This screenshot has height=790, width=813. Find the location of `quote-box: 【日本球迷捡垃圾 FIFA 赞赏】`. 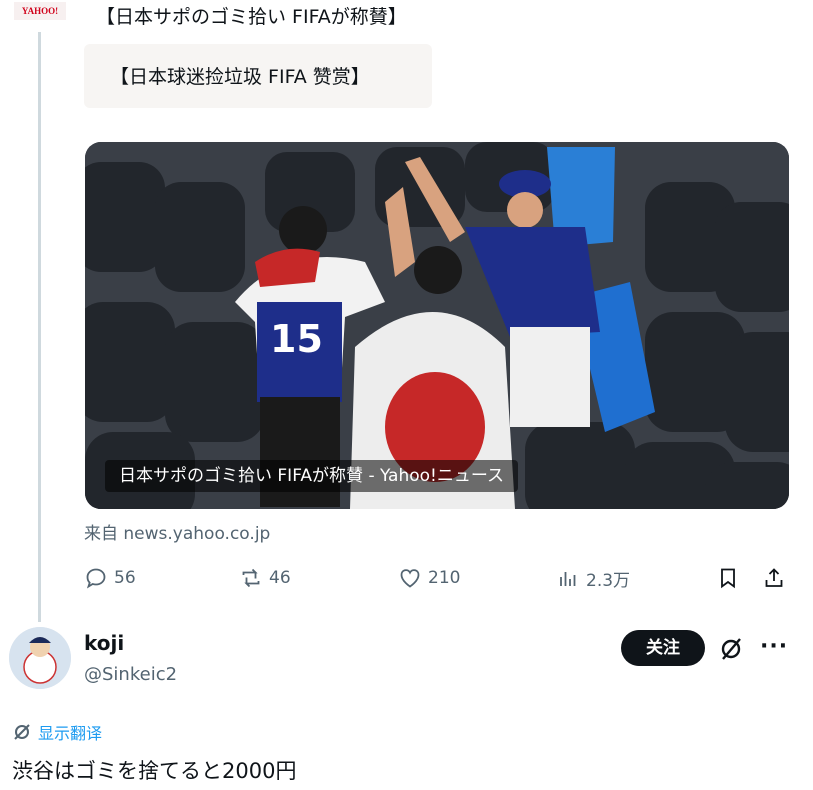

quote-box: 【日本球迷捡垃圾 FIFA 赞赏】 is located at coordinates (258, 76).